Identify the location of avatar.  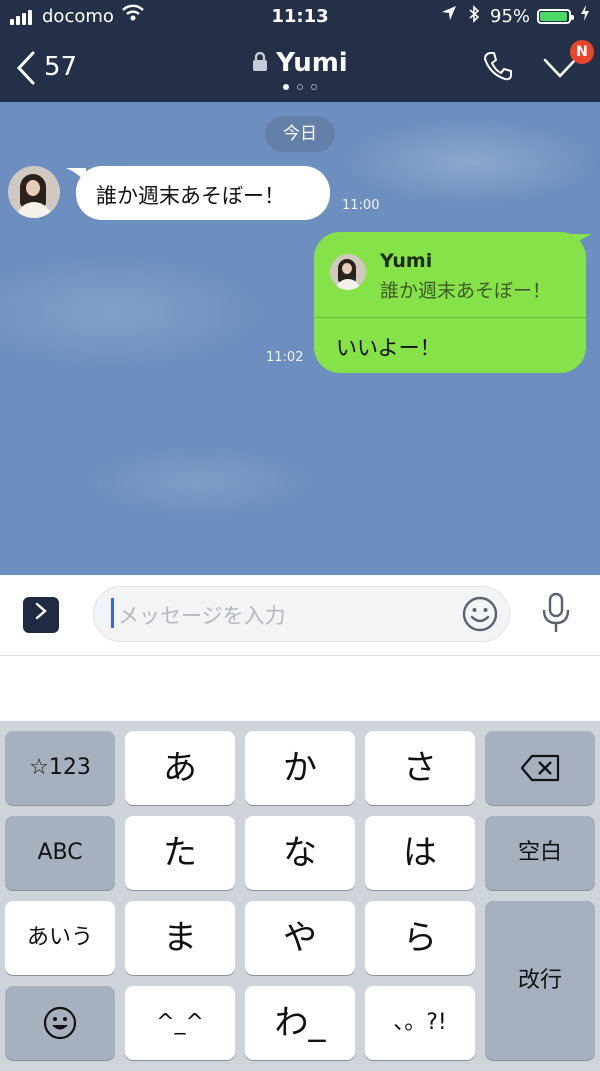
(34, 192).